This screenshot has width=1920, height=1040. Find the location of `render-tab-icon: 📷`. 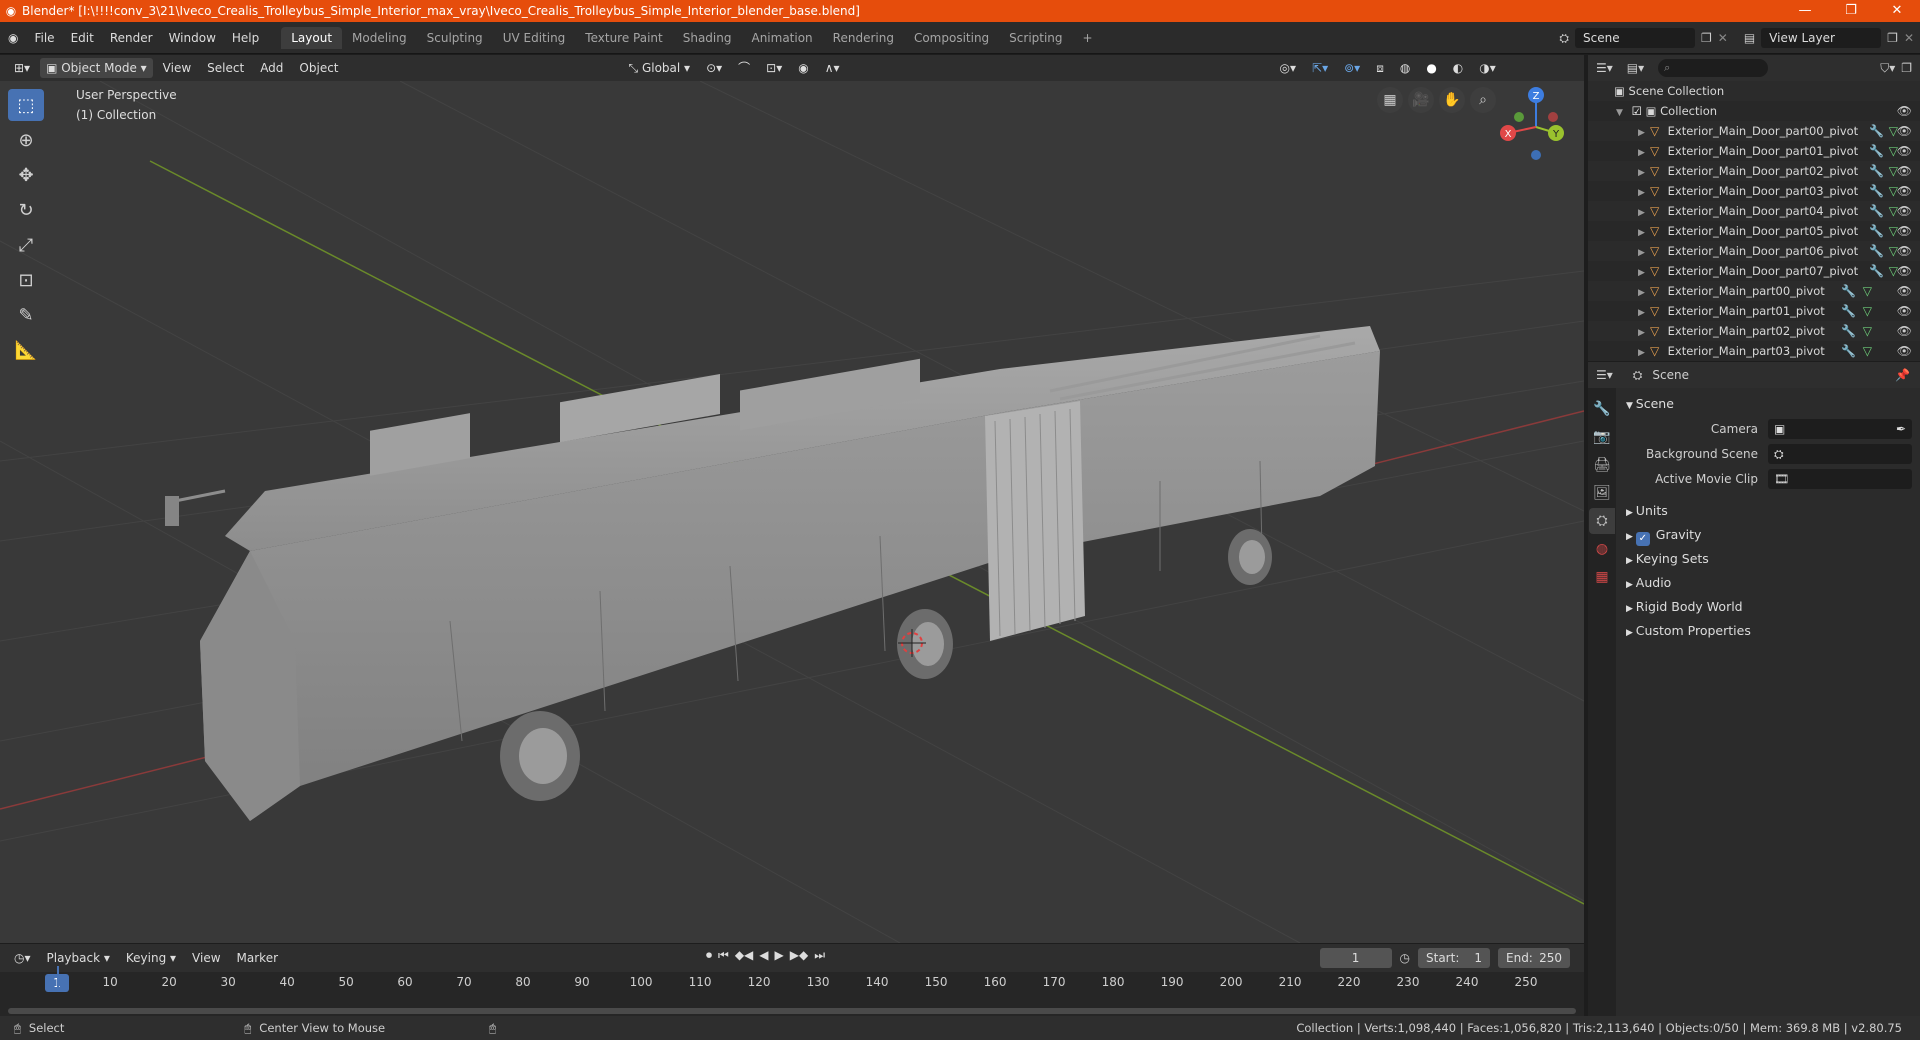

render-tab-icon: 📷 is located at coordinates (1602, 437).